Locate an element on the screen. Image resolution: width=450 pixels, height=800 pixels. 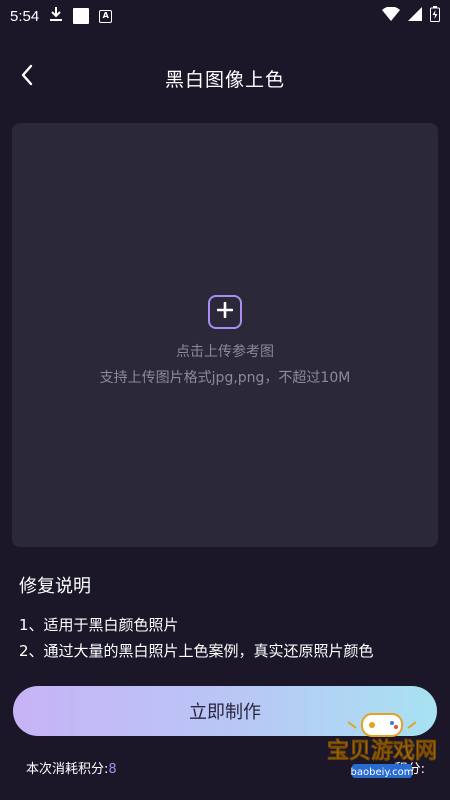
status-time: 5:54 is located at coordinates (25, 16).